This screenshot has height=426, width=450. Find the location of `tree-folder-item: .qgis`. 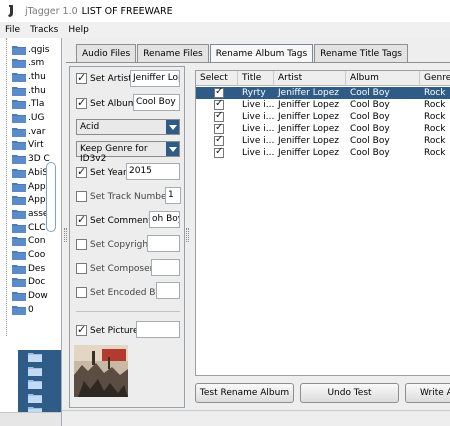

tree-folder-item: .qgis is located at coordinates (30, 49).